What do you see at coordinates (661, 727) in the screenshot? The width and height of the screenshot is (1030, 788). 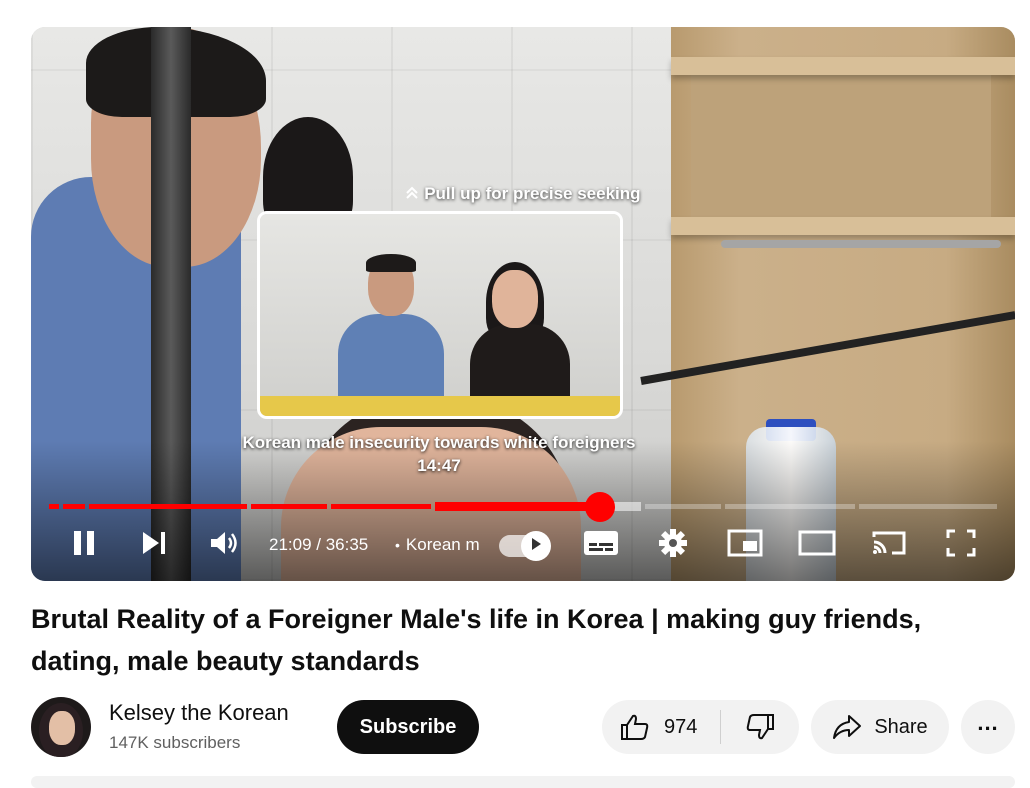 I see `like-button: 974` at bounding box center [661, 727].